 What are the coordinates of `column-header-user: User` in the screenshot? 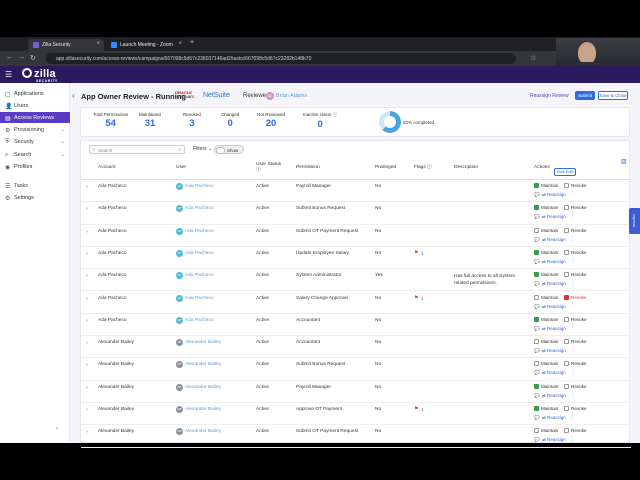 It's located at (181, 168).